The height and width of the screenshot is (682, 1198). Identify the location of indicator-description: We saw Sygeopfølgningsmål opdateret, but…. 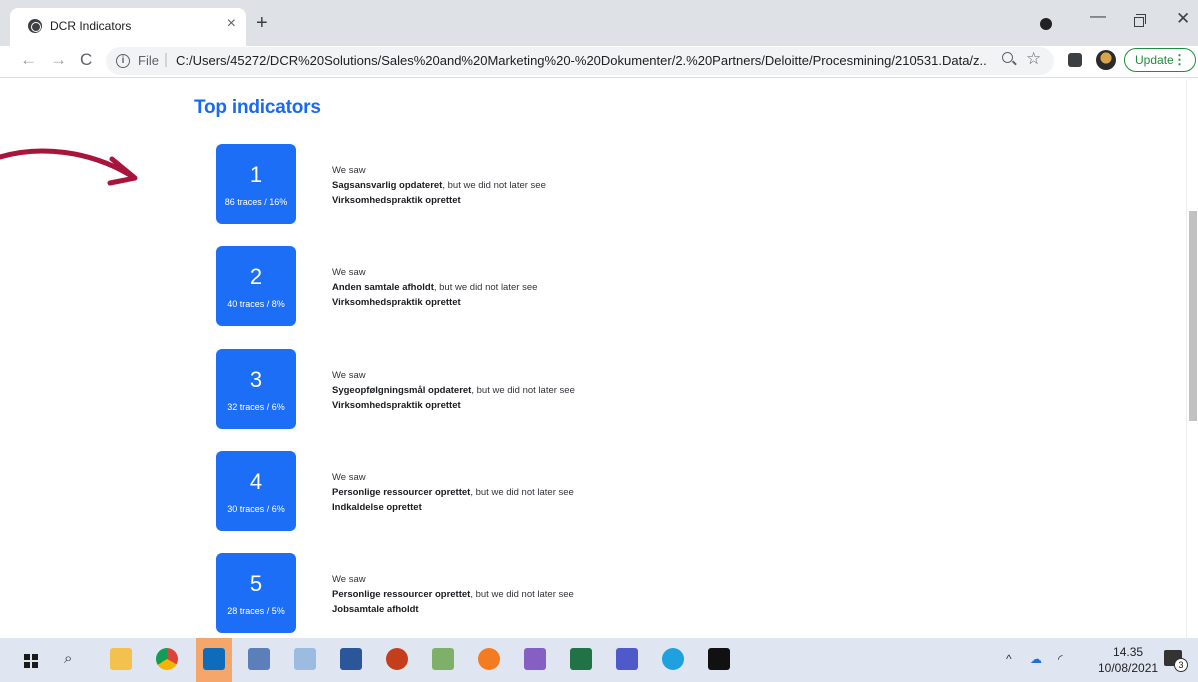
(453, 390).